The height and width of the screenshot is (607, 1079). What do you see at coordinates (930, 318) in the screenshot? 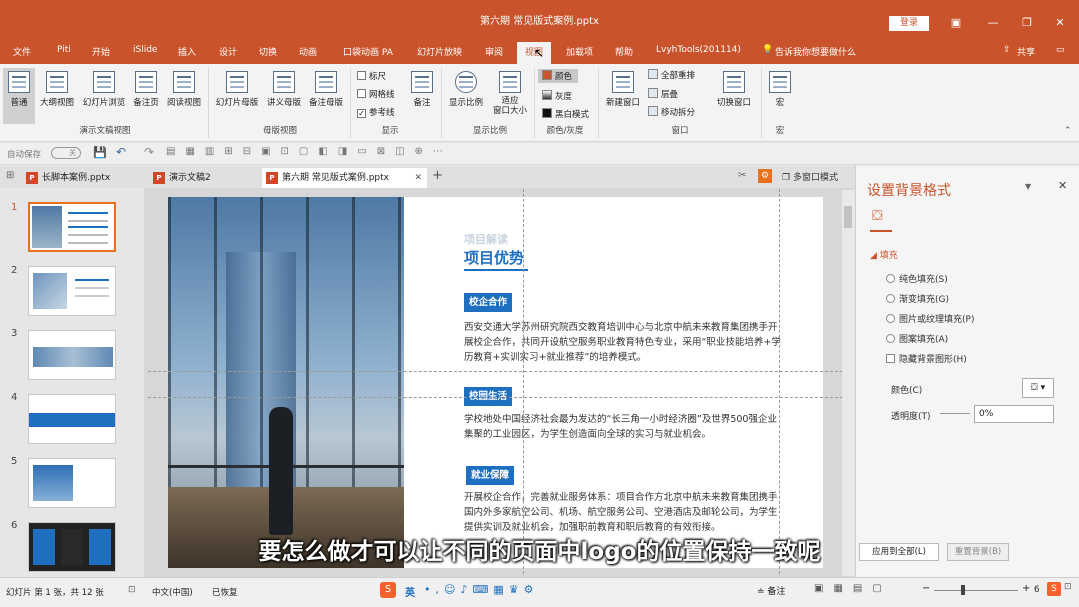
I see `picture-fill-radio: 图片或纹理填充(P)` at bounding box center [930, 318].